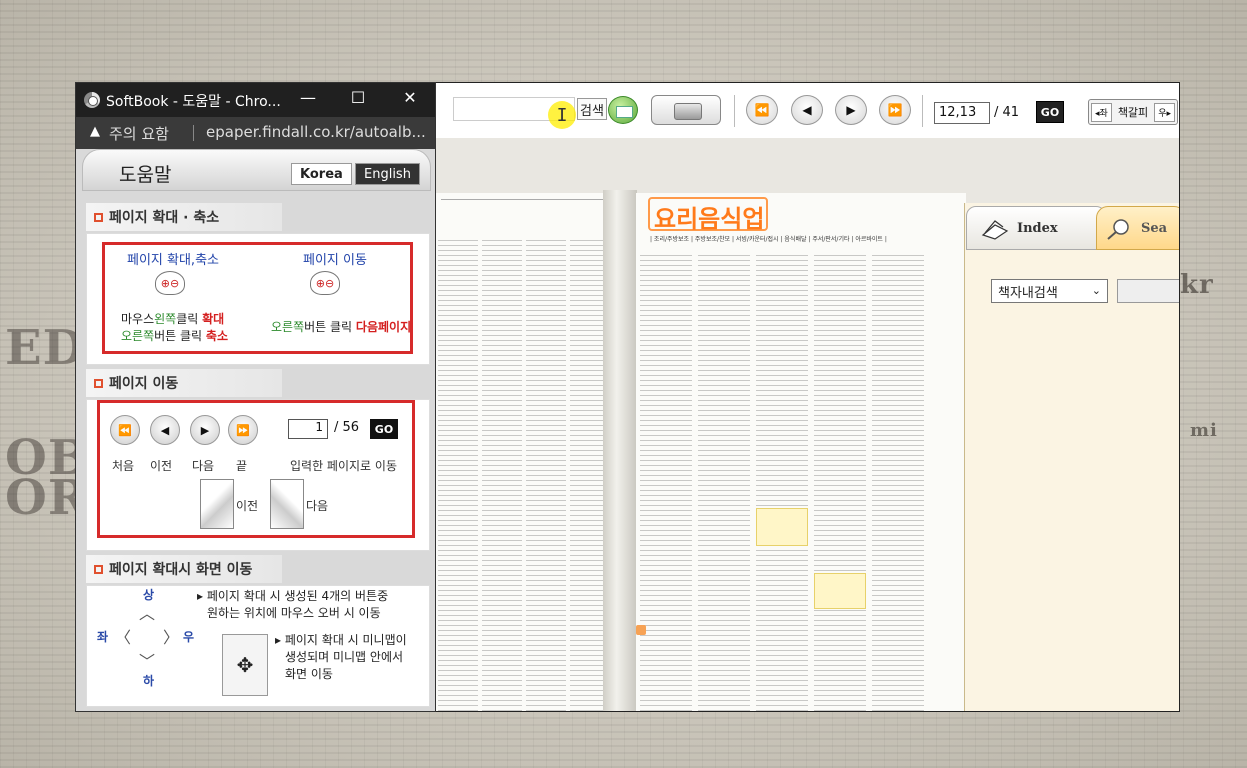 The image size is (1247, 768). I want to click on next-page-button: ▶, so click(851, 110).